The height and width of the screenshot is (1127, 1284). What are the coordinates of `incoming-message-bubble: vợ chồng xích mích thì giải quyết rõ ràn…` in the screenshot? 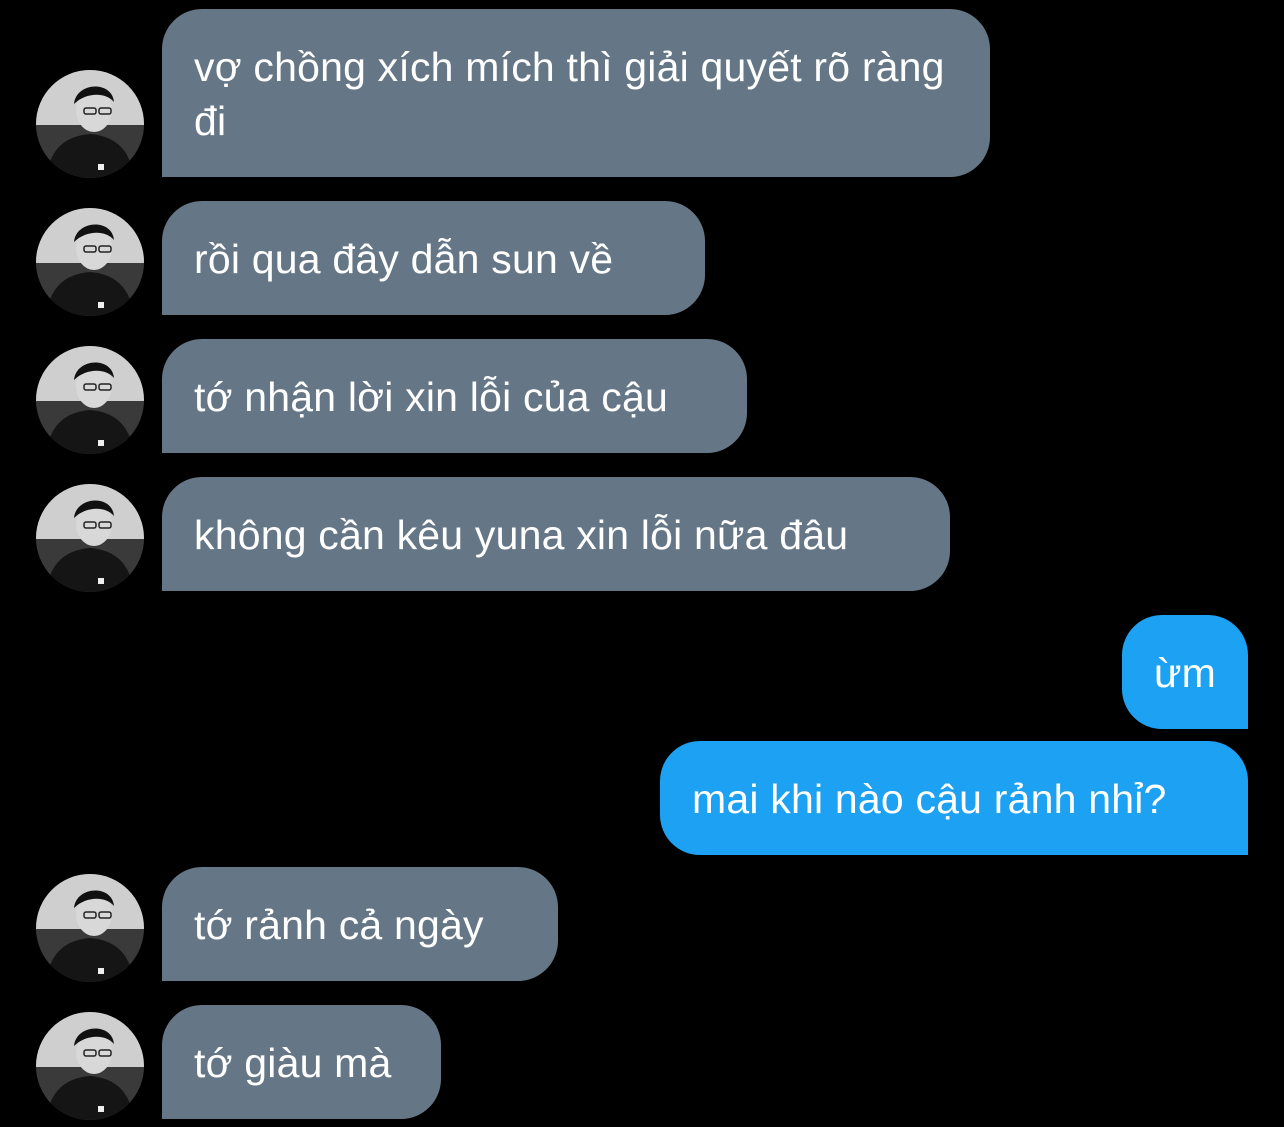 It's located at (576, 93).